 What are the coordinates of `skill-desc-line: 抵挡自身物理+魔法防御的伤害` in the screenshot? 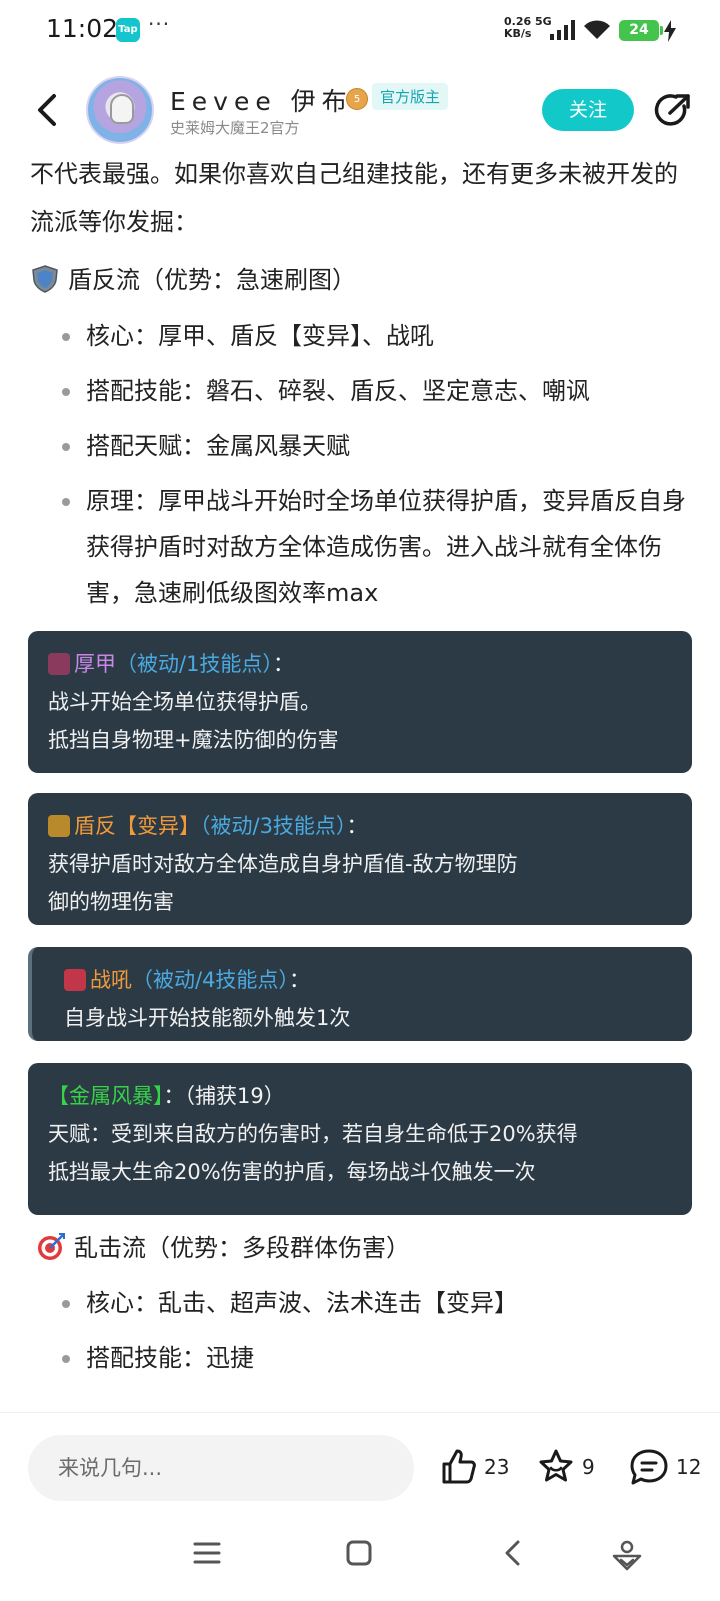 It's located at (193, 740).